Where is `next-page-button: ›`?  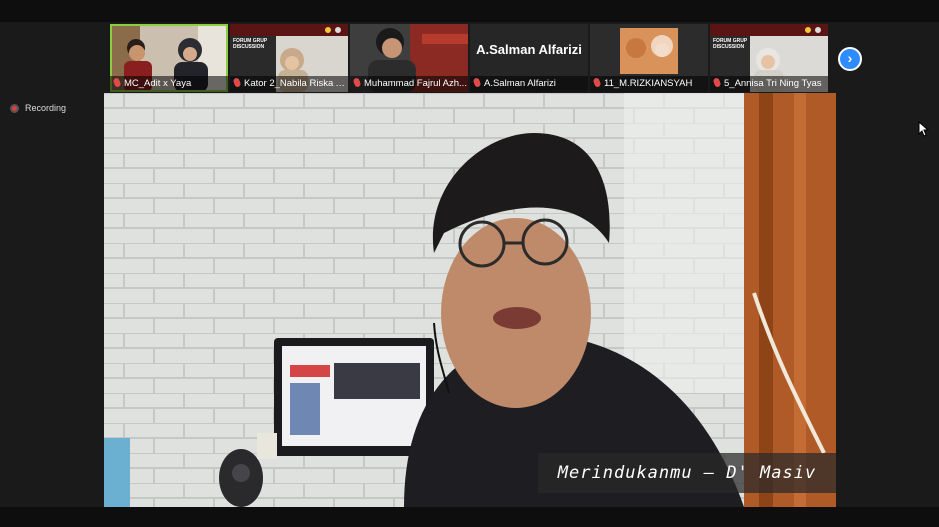 next-page-button: › is located at coordinates (850, 59).